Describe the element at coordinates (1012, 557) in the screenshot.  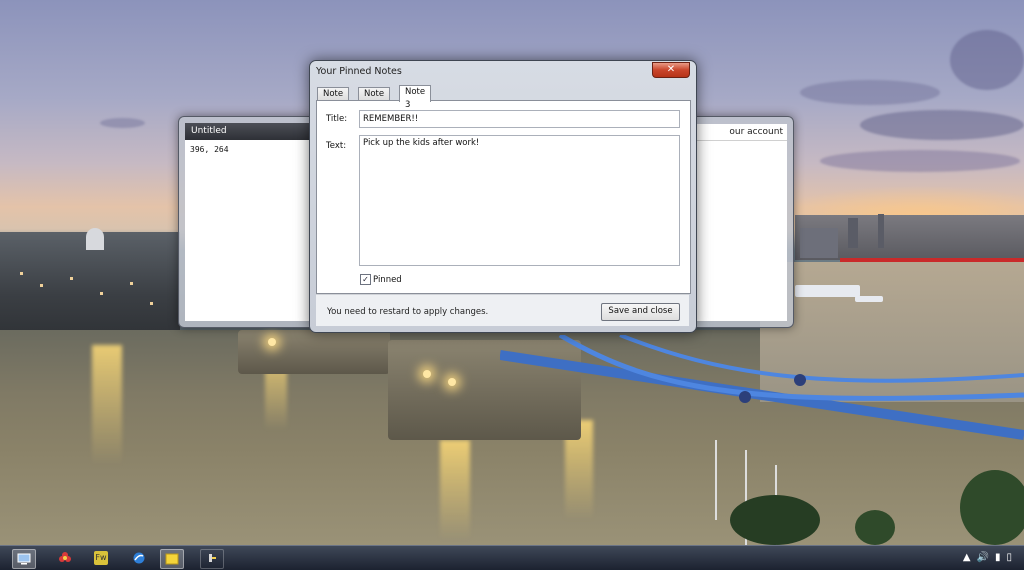
I see `battery-icon: ▯` at that location.